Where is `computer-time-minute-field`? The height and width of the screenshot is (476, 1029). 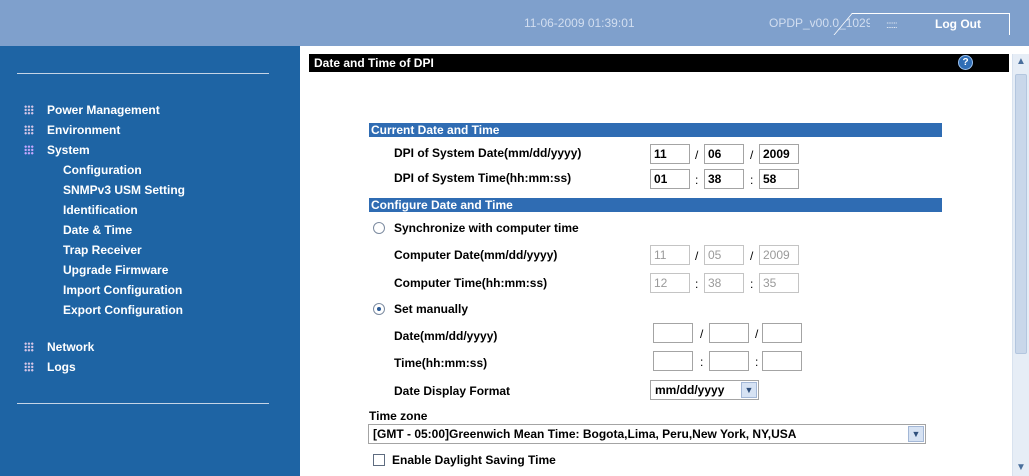 computer-time-minute-field is located at coordinates (724, 283).